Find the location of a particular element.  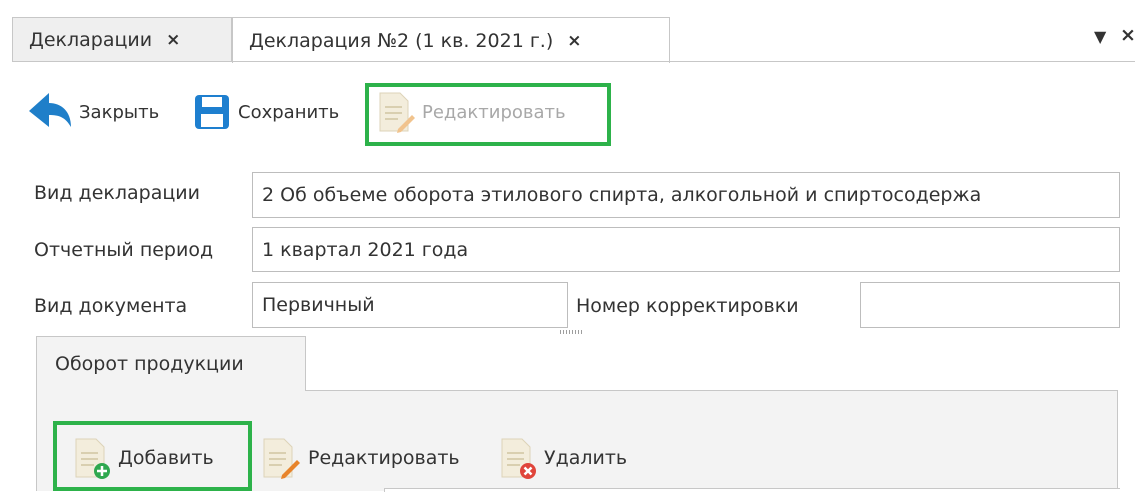

delete-button-label: Удалить is located at coordinates (586, 458).